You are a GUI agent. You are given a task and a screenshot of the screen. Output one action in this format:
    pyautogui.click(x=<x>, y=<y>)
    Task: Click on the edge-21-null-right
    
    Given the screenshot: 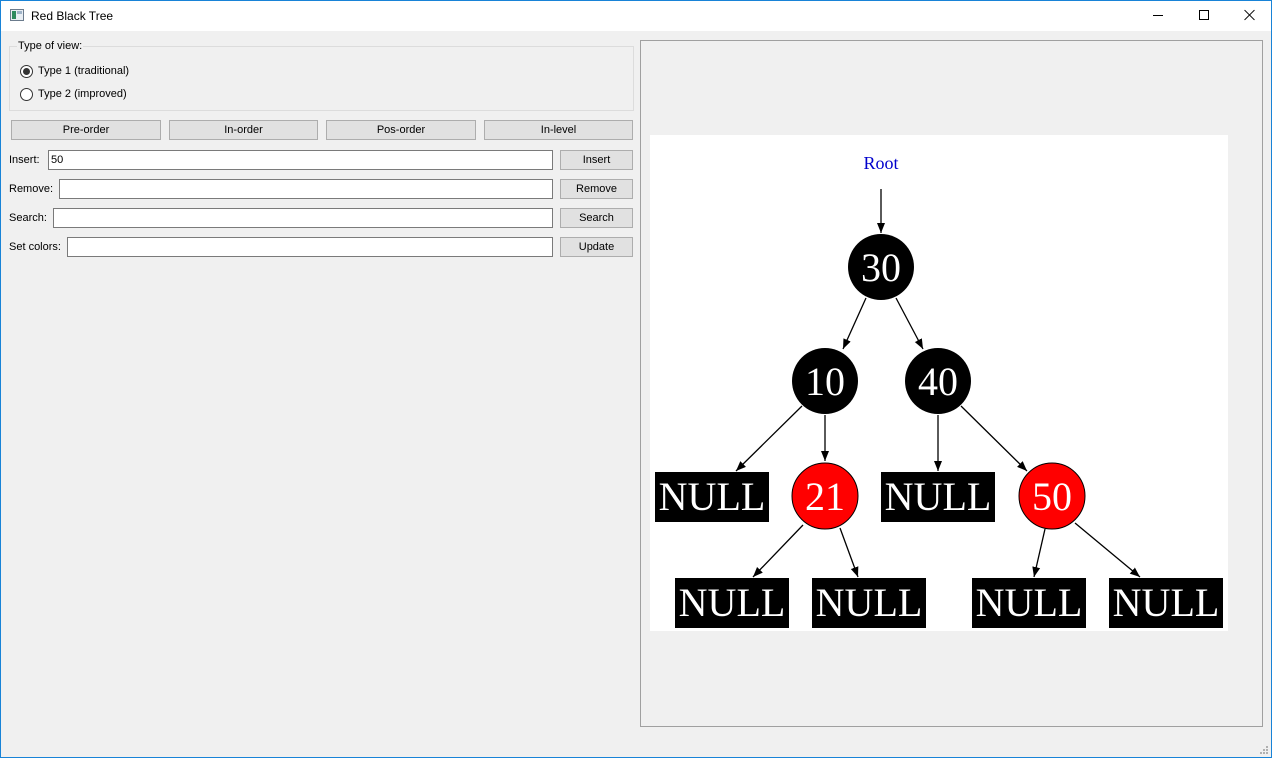 What is the action you would take?
    pyautogui.click(x=849, y=552)
    